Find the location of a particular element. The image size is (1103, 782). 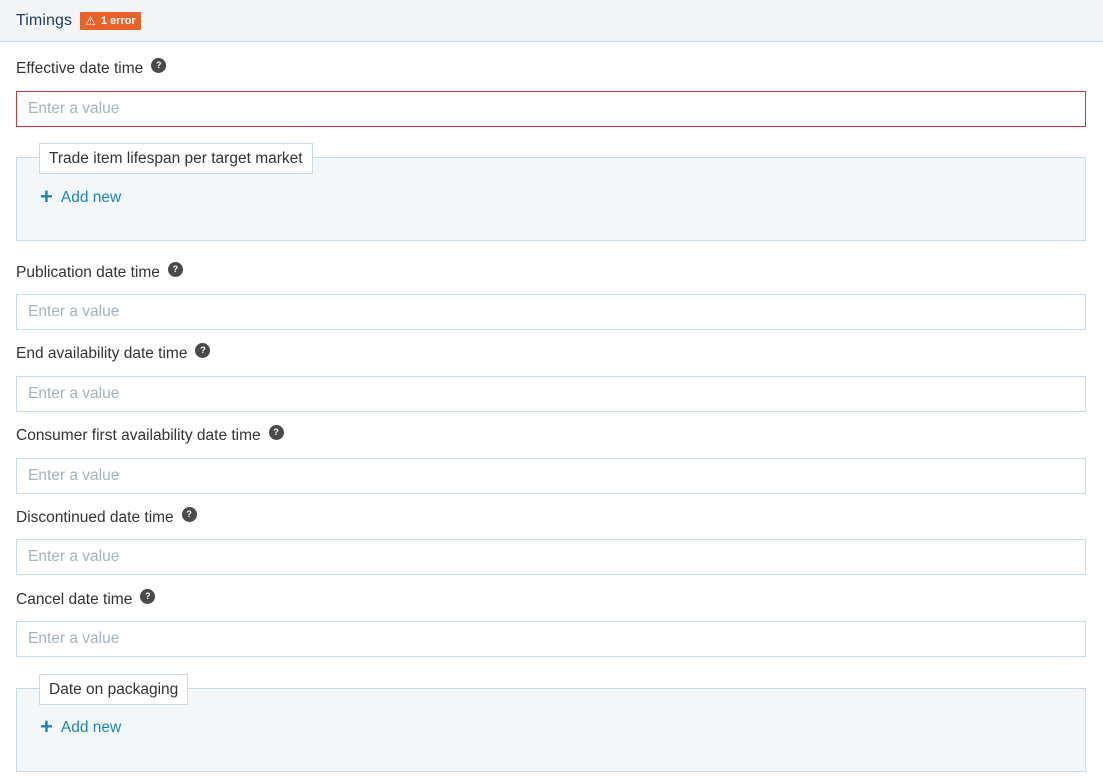

section-title: Timings is located at coordinates (44, 20).